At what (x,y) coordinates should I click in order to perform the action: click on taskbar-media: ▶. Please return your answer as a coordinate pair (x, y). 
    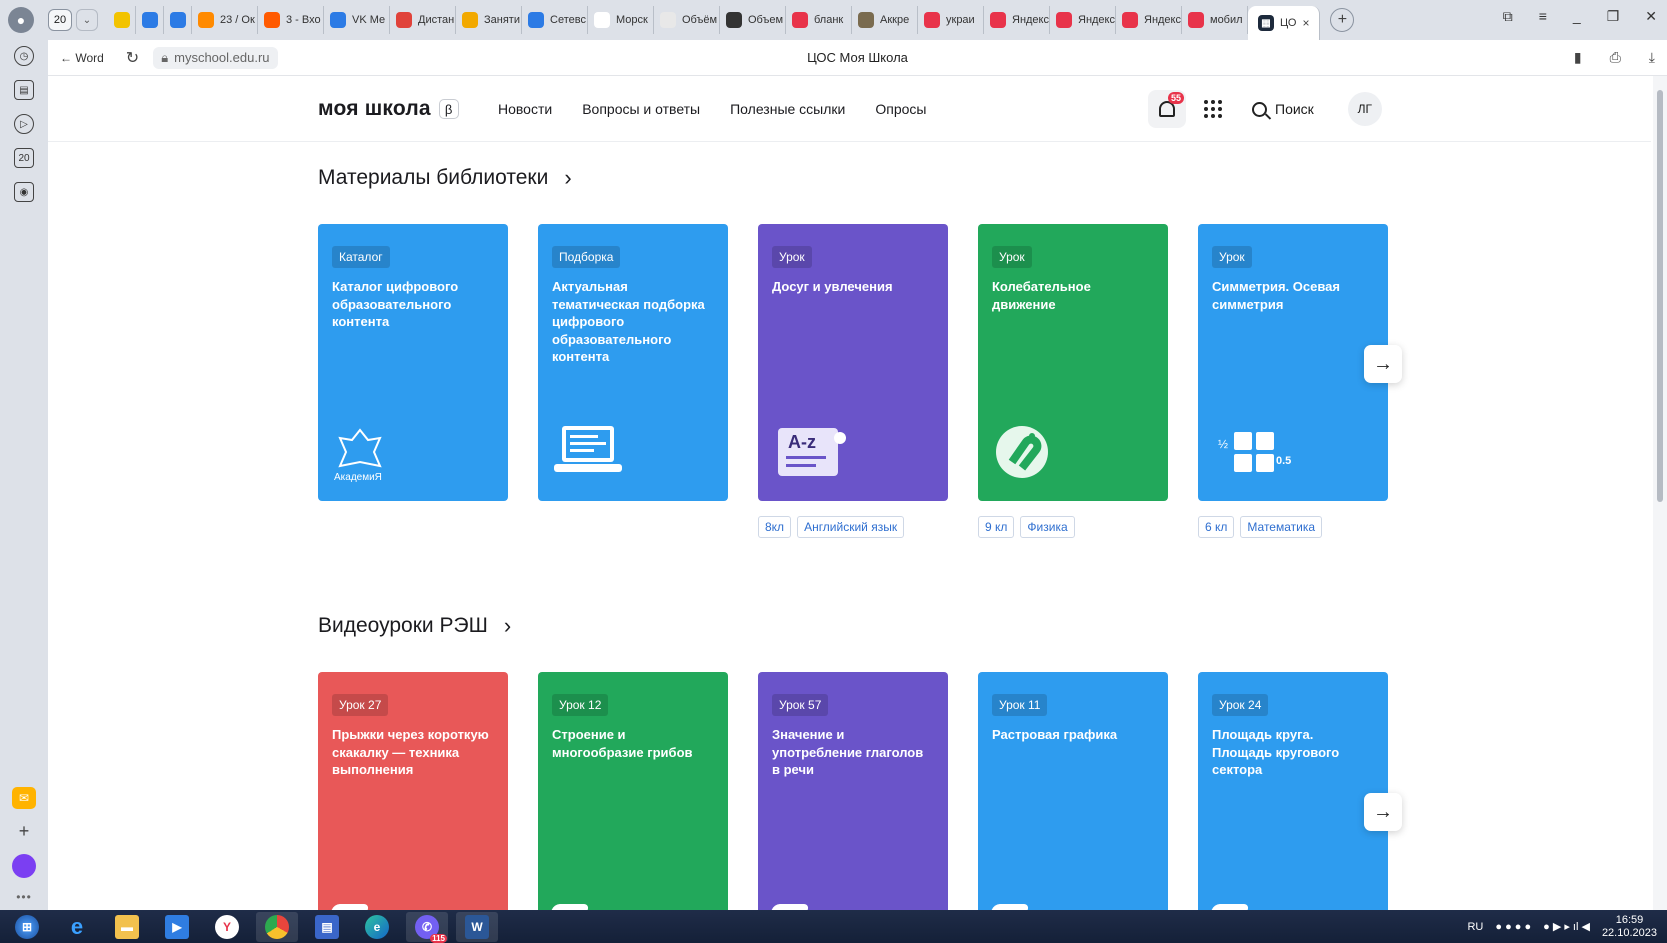
    Looking at the image, I should click on (177, 927).